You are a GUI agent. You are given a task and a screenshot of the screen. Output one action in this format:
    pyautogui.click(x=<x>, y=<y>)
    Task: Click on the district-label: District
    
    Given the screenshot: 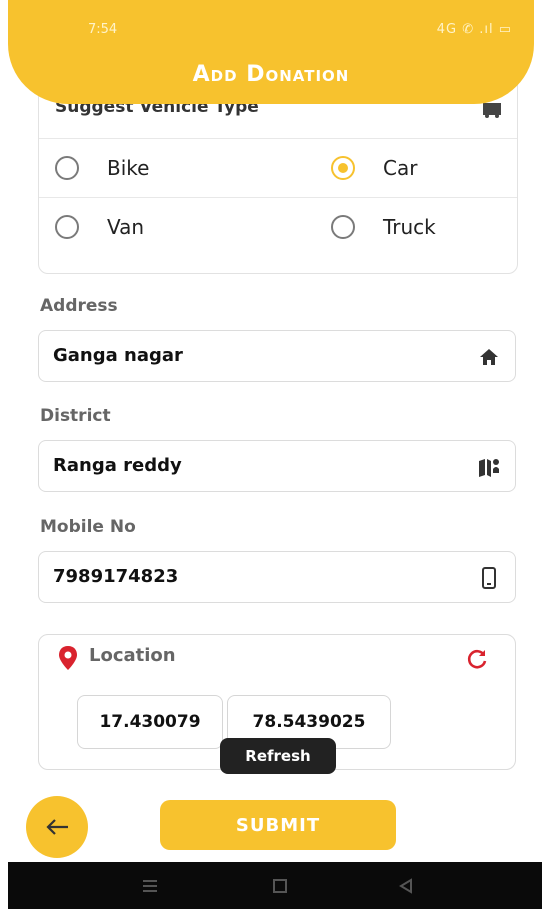 What is the action you would take?
    pyautogui.click(x=75, y=416)
    